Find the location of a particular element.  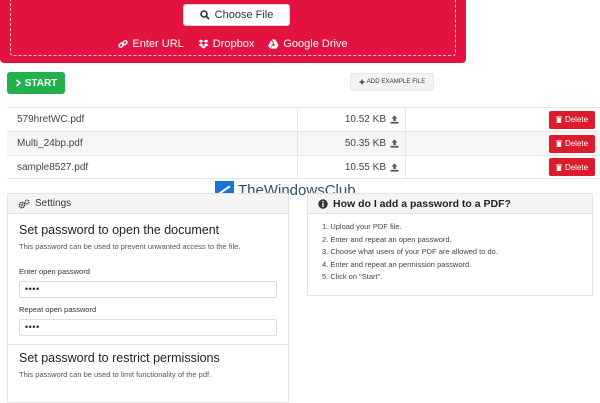

open-password-title: Set password to open the document is located at coordinates (119, 230).